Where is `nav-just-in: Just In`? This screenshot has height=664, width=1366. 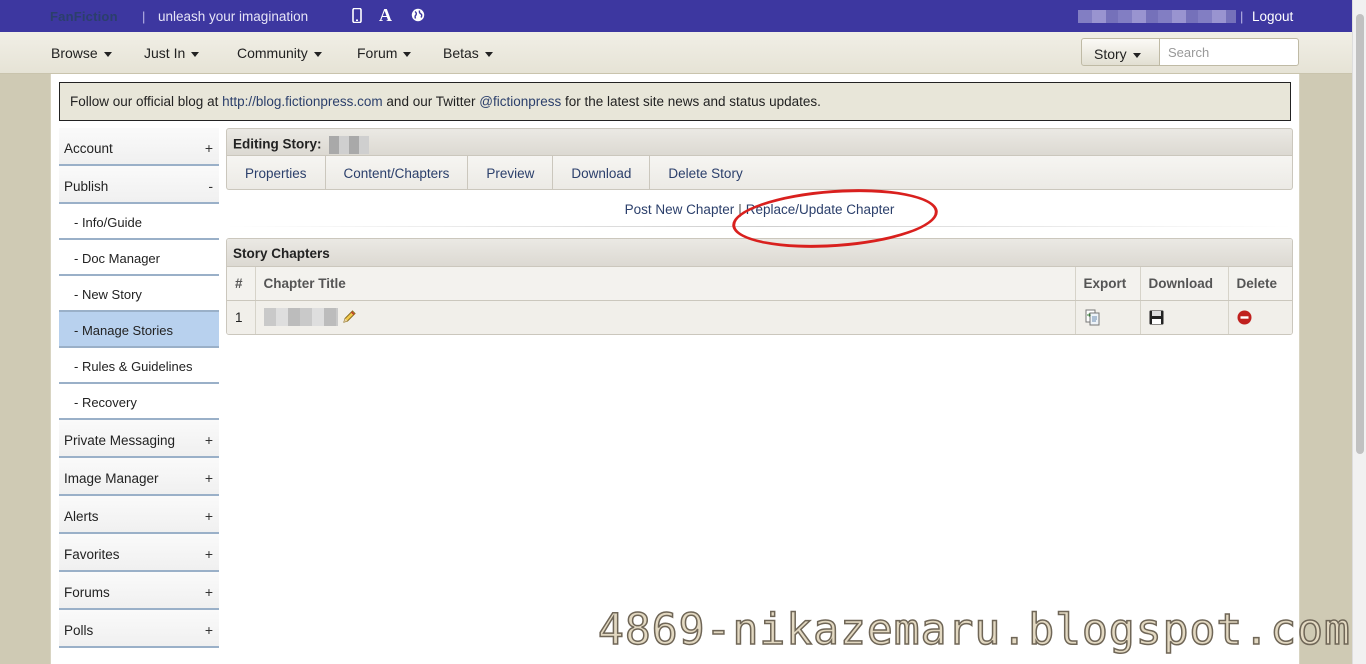 nav-just-in: Just In is located at coordinates (172, 53).